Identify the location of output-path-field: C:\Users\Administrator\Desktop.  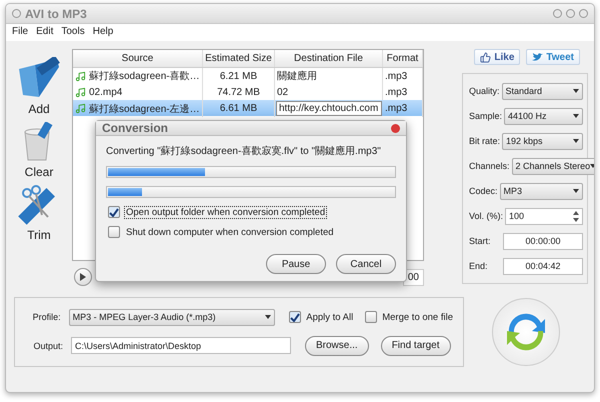
(181, 345).